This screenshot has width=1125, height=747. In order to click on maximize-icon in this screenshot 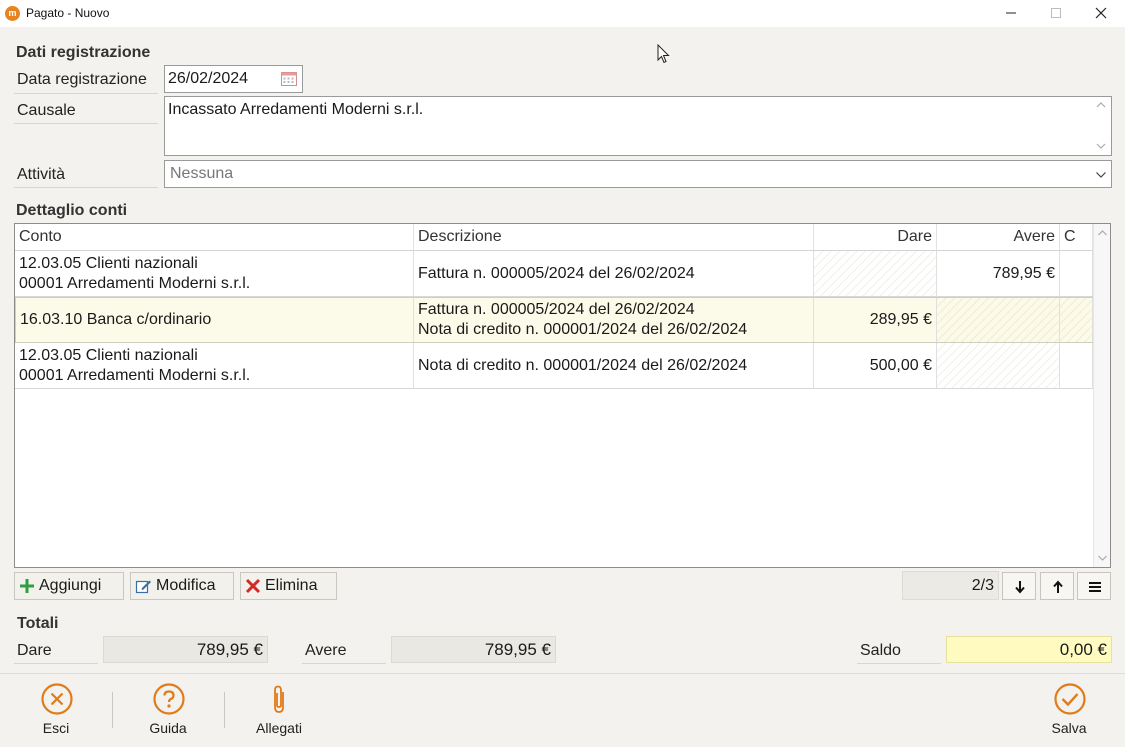, I will do `click(1056, 13)`.